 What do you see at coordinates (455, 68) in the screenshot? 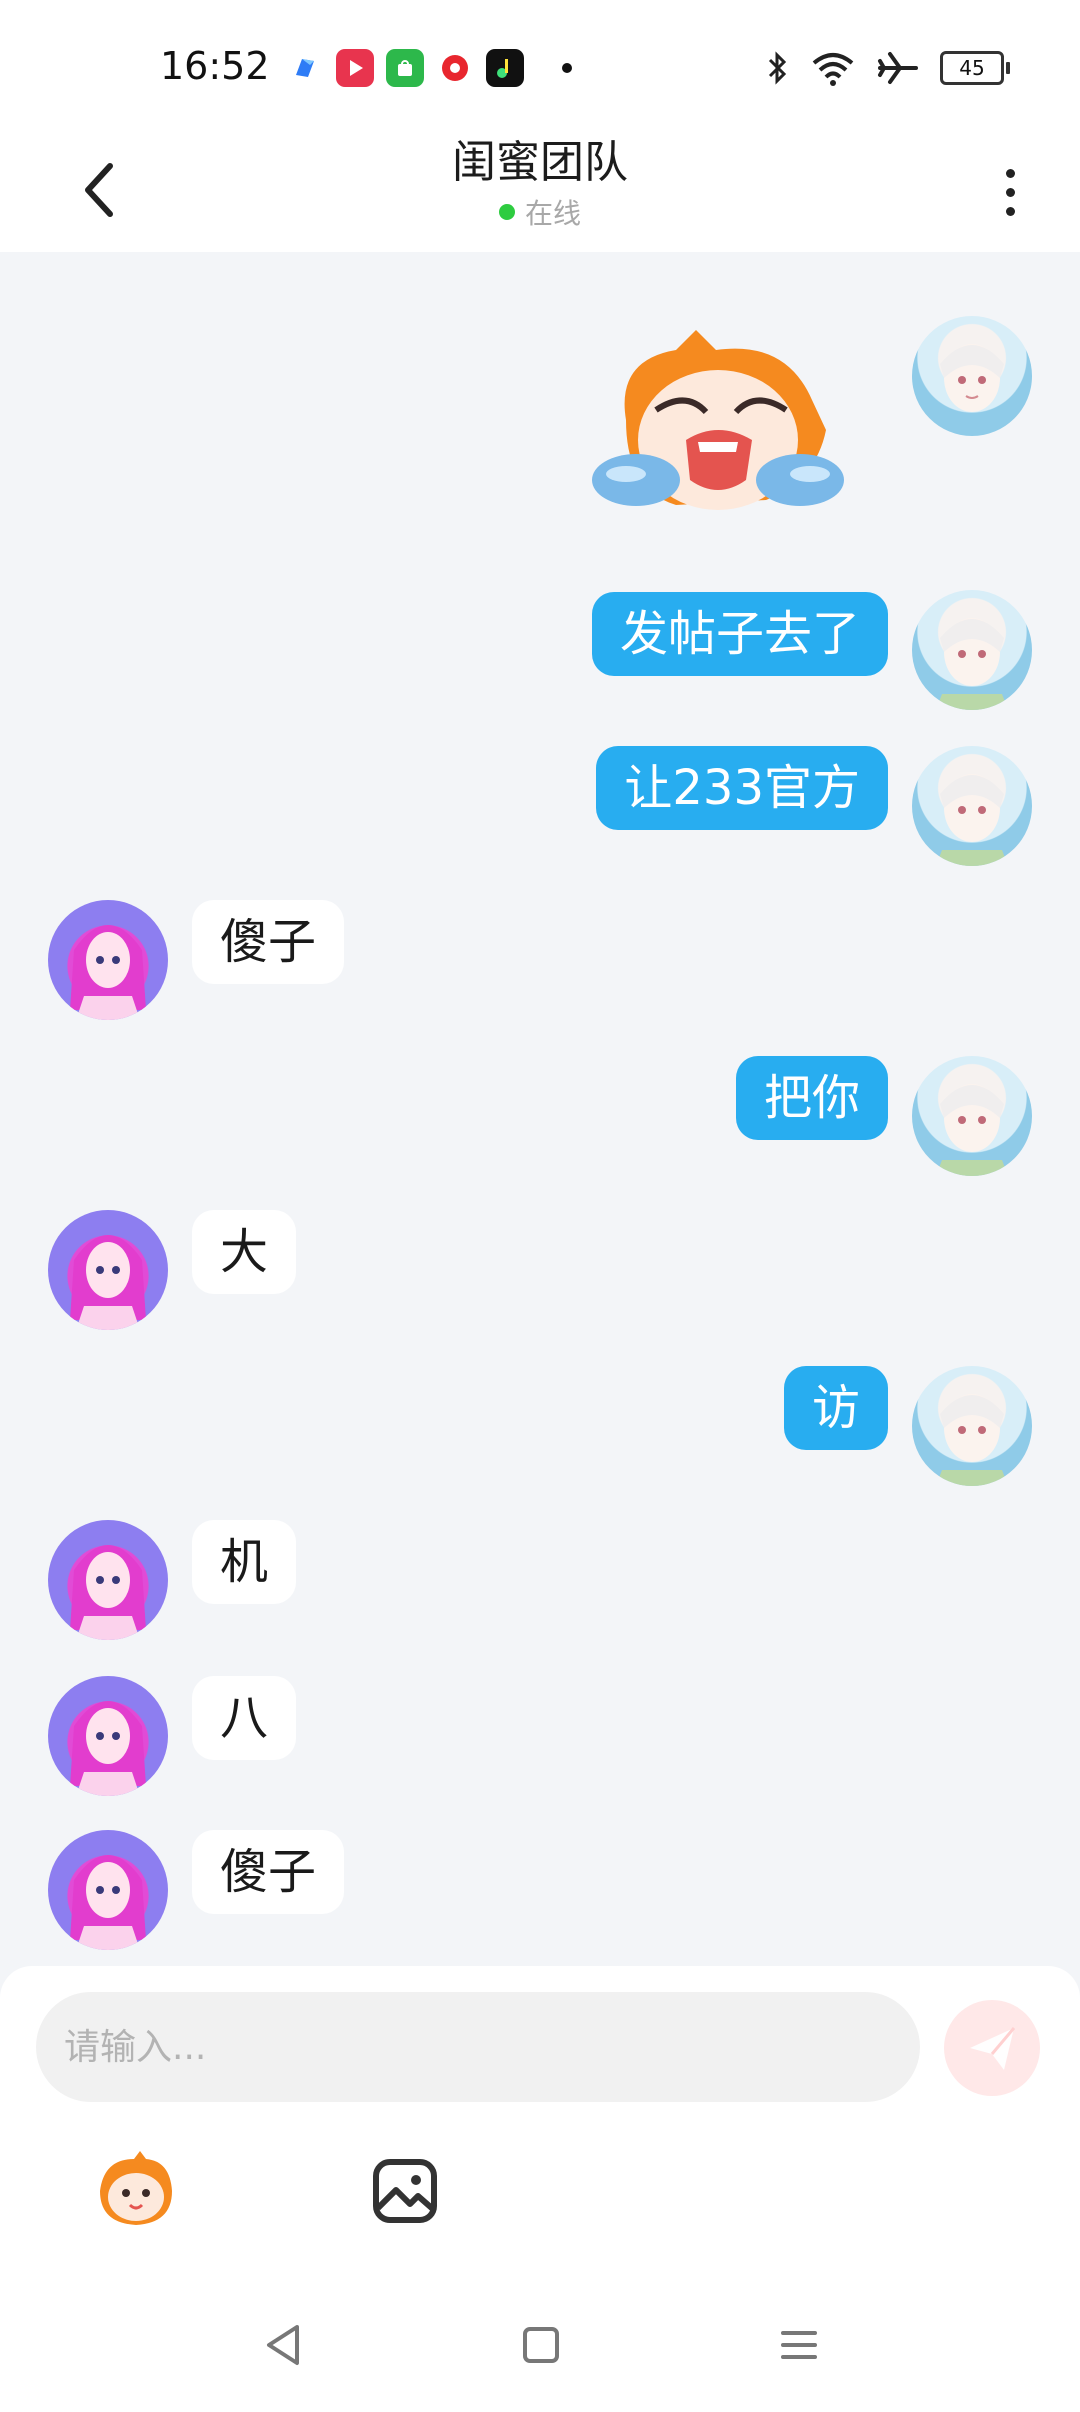
I see `red-record-icon` at bounding box center [455, 68].